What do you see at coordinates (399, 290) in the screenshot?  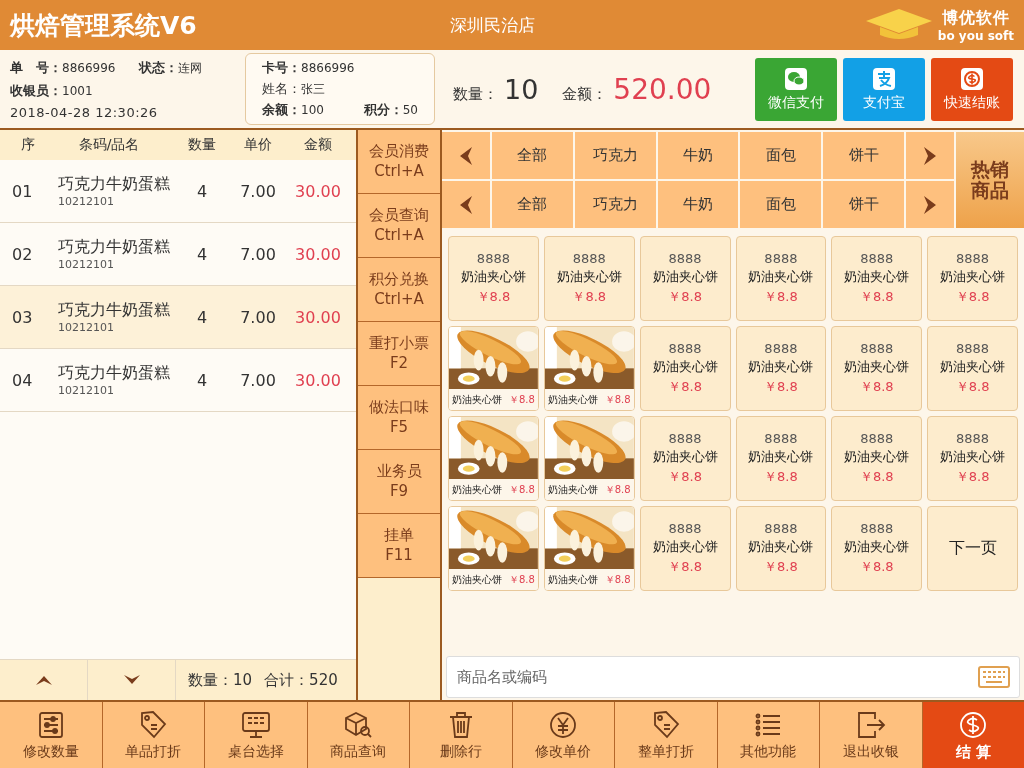 I see `function-button: 积分兑换 Ctrl+A` at bounding box center [399, 290].